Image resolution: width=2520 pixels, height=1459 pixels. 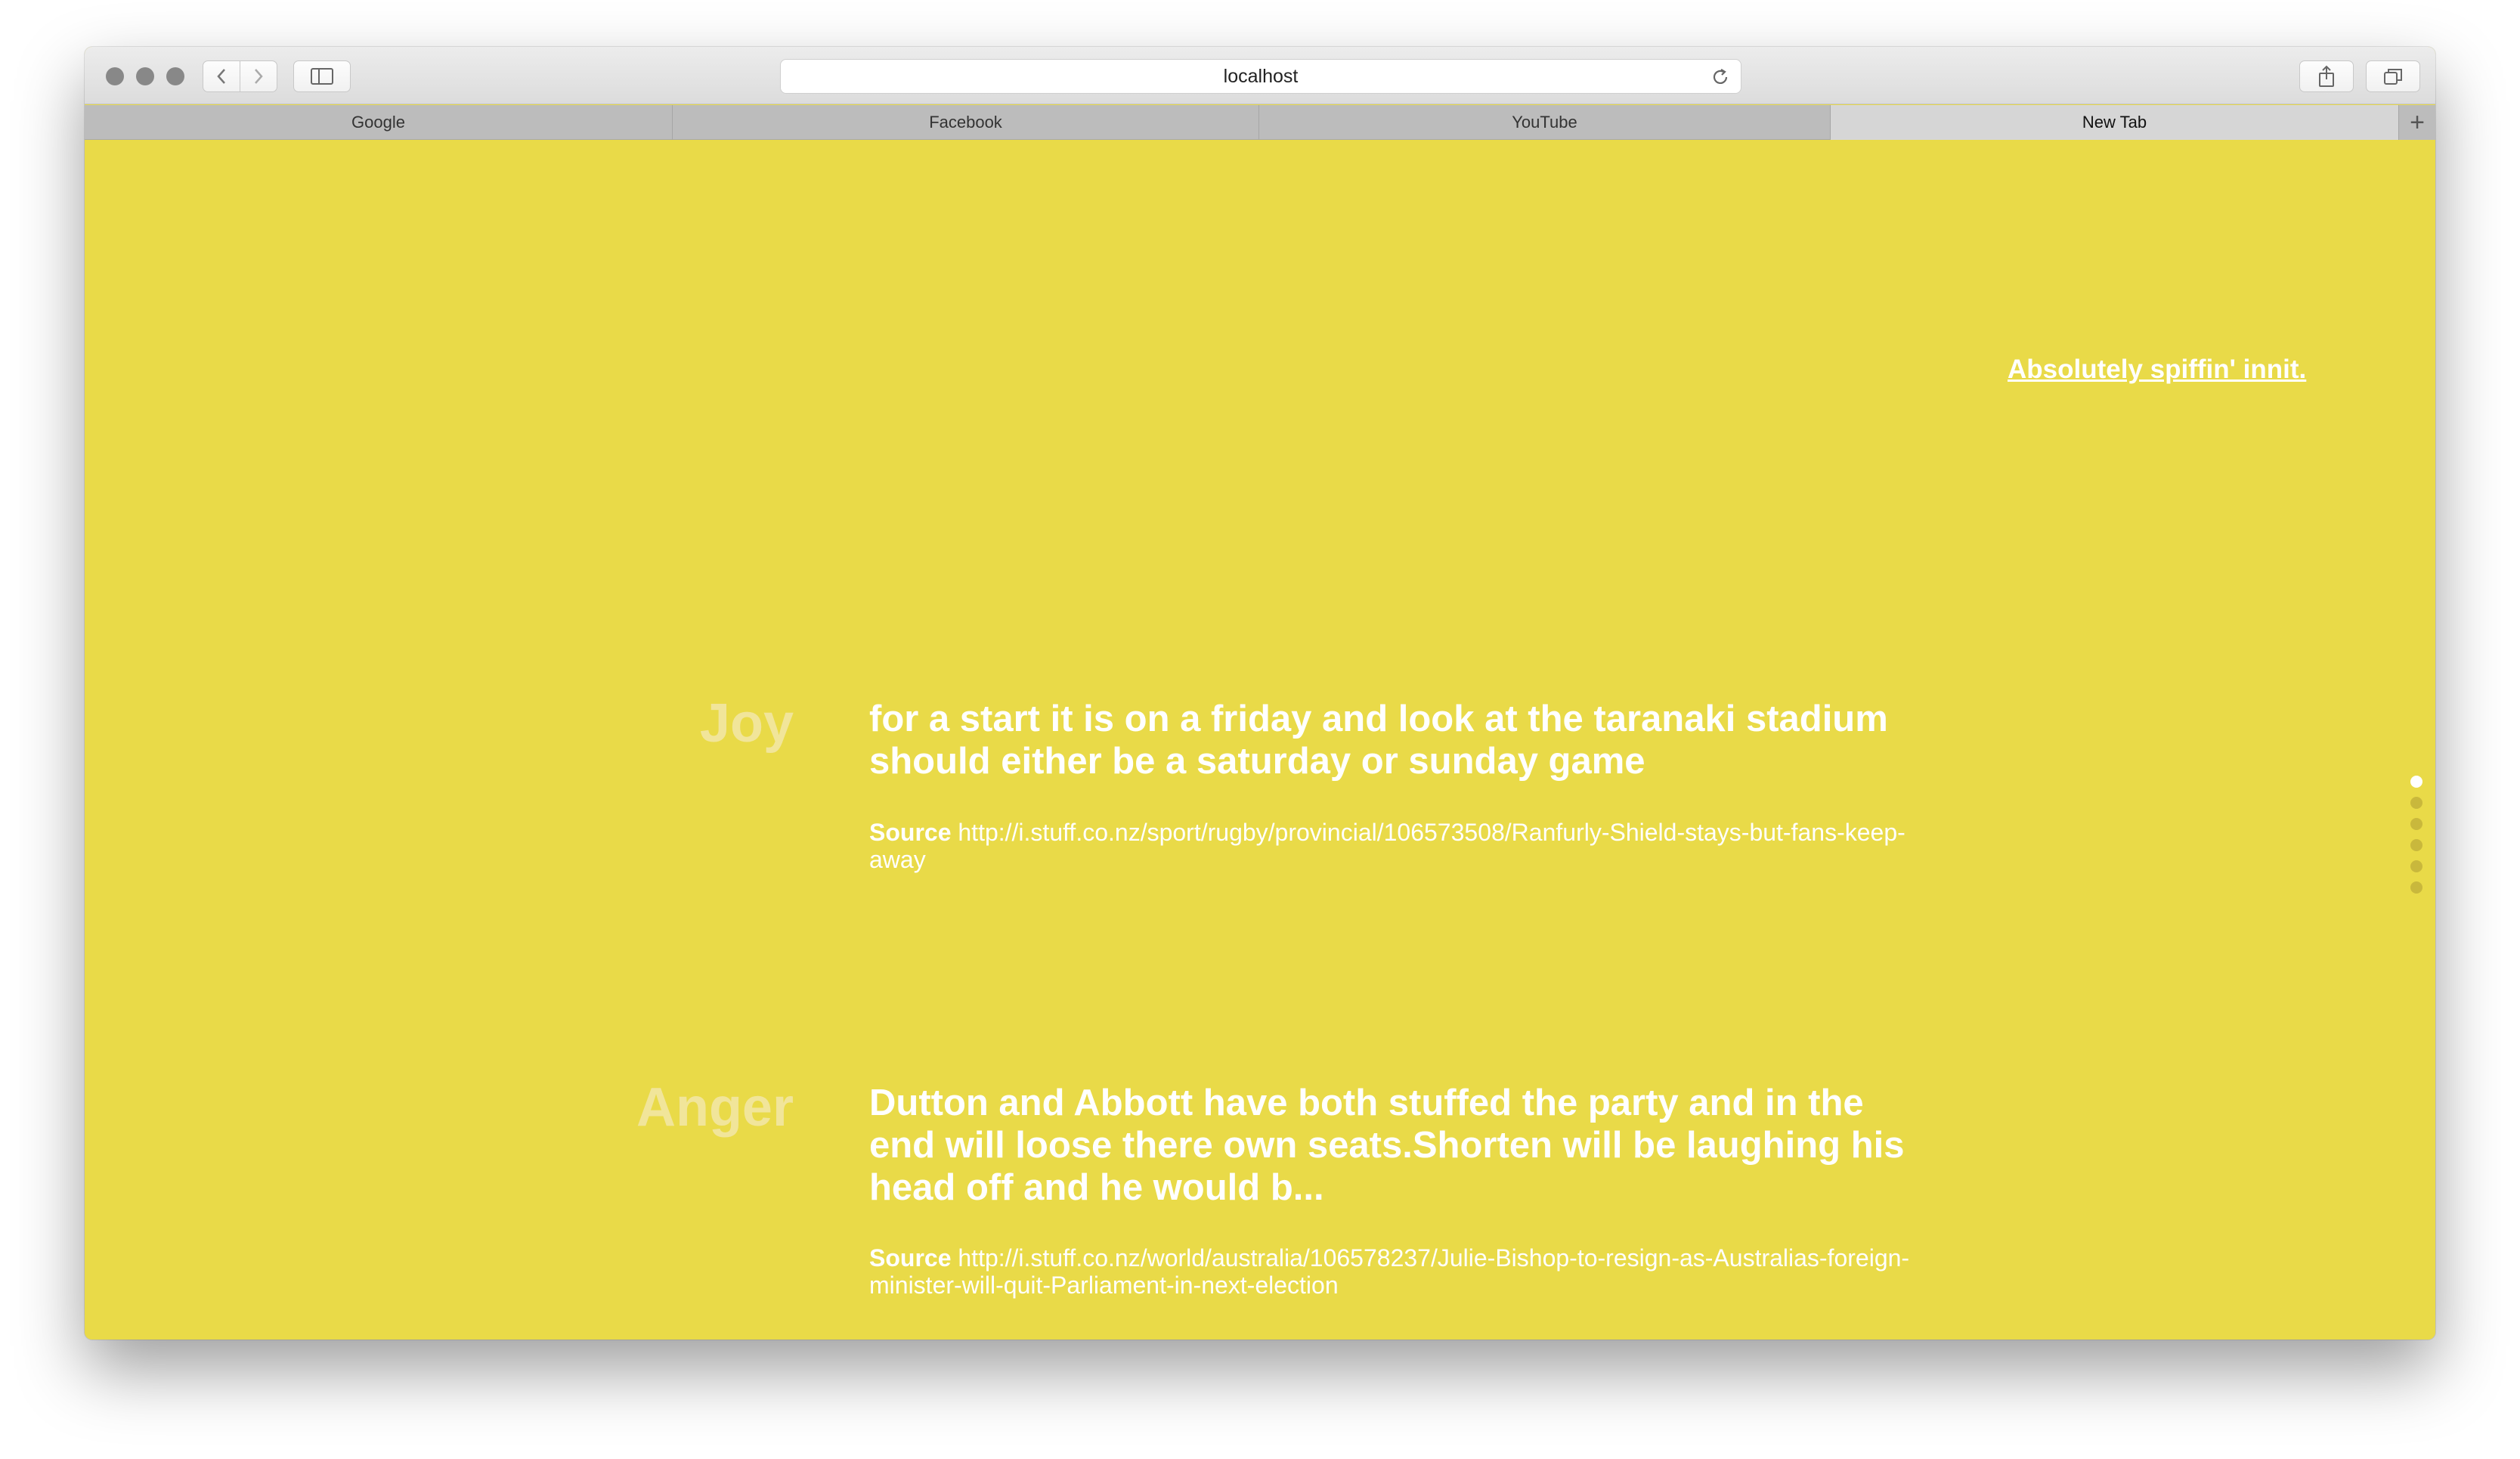 I want to click on tab-new-tab: New Tab, so click(x=2115, y=122).